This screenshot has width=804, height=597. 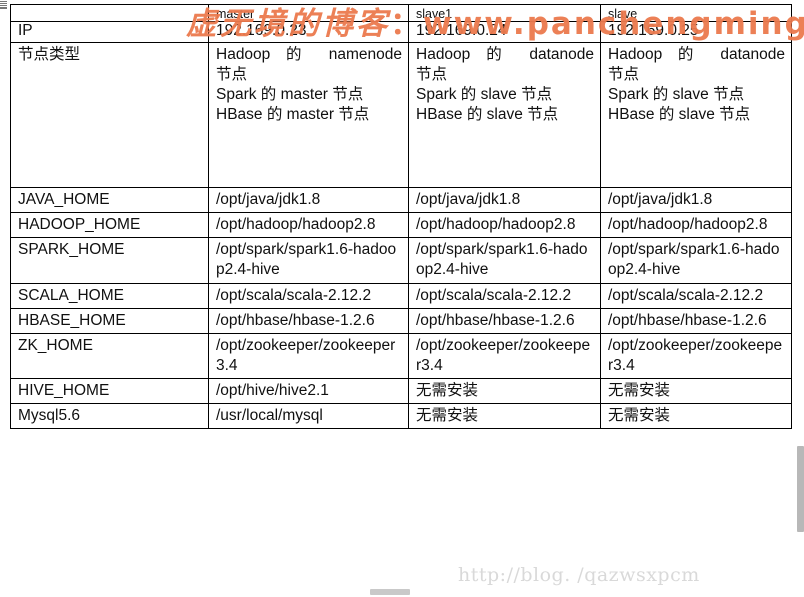 What do you see at coordinates (109, 32) in the screenshot?
I see `row-label-ip: IP` at bounding box center [109, 32].